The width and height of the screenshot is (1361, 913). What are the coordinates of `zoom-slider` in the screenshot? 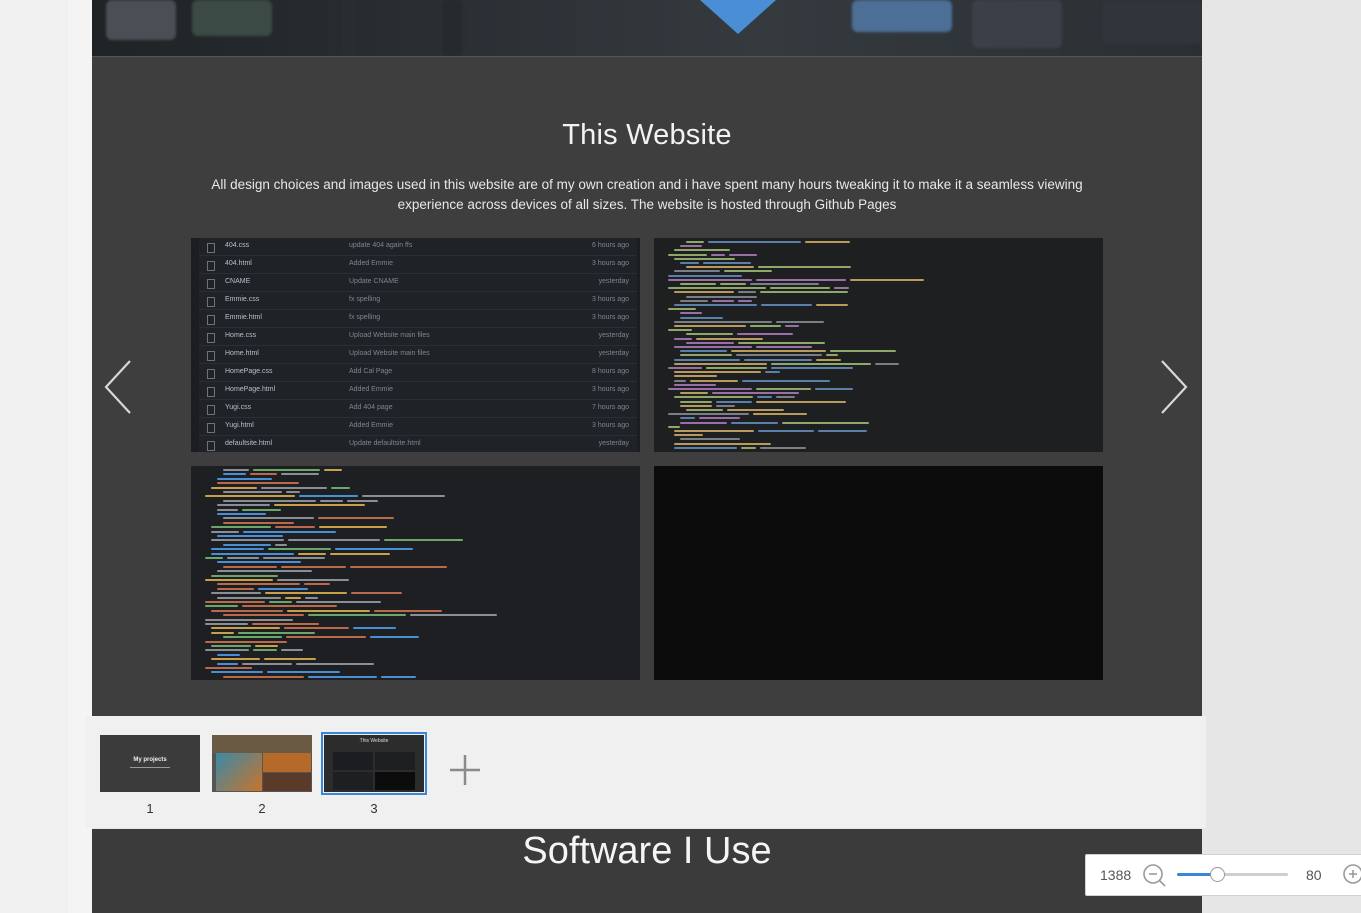 It's located at (1232, 874).